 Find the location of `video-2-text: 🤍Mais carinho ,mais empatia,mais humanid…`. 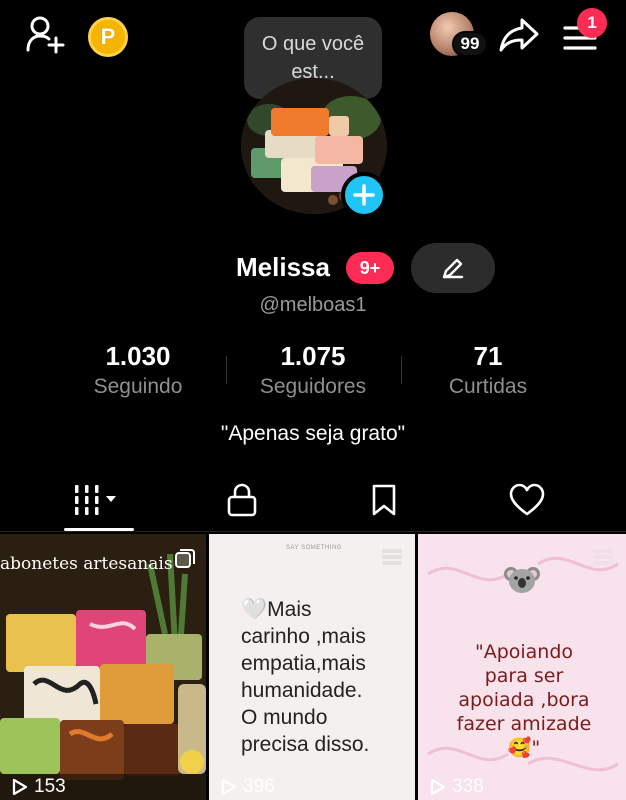

video-2-text: 🤍Mais carinho ,mais empatia,mais humanid… is located at coordinates (326, 677).